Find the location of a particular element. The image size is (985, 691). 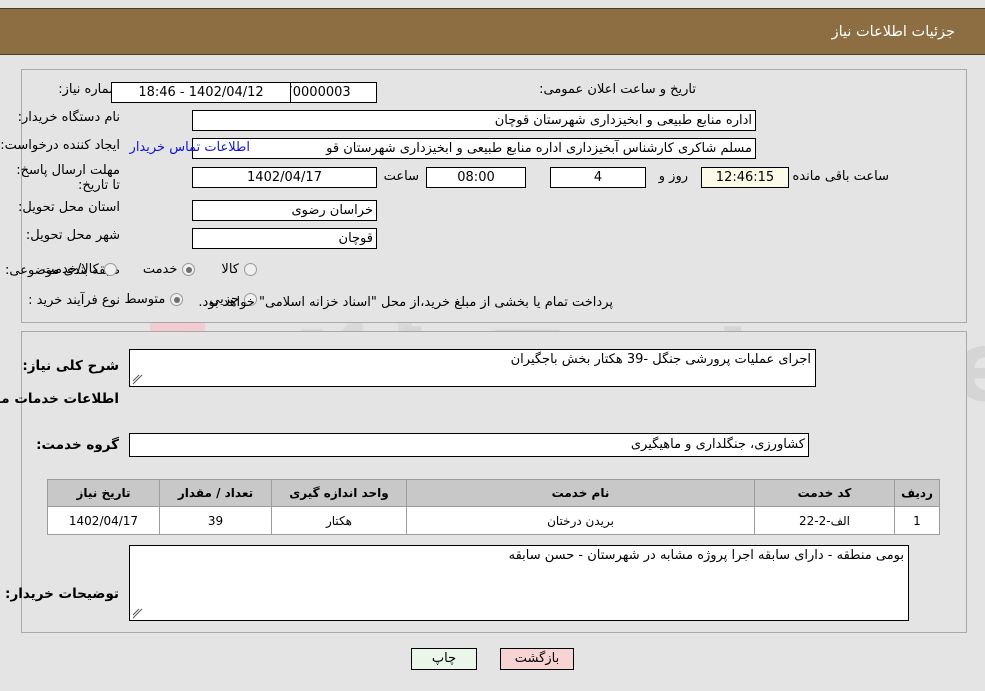

buyer-contact-link: اطلاعات تماس خریدار is located at coordinates (190, 147).